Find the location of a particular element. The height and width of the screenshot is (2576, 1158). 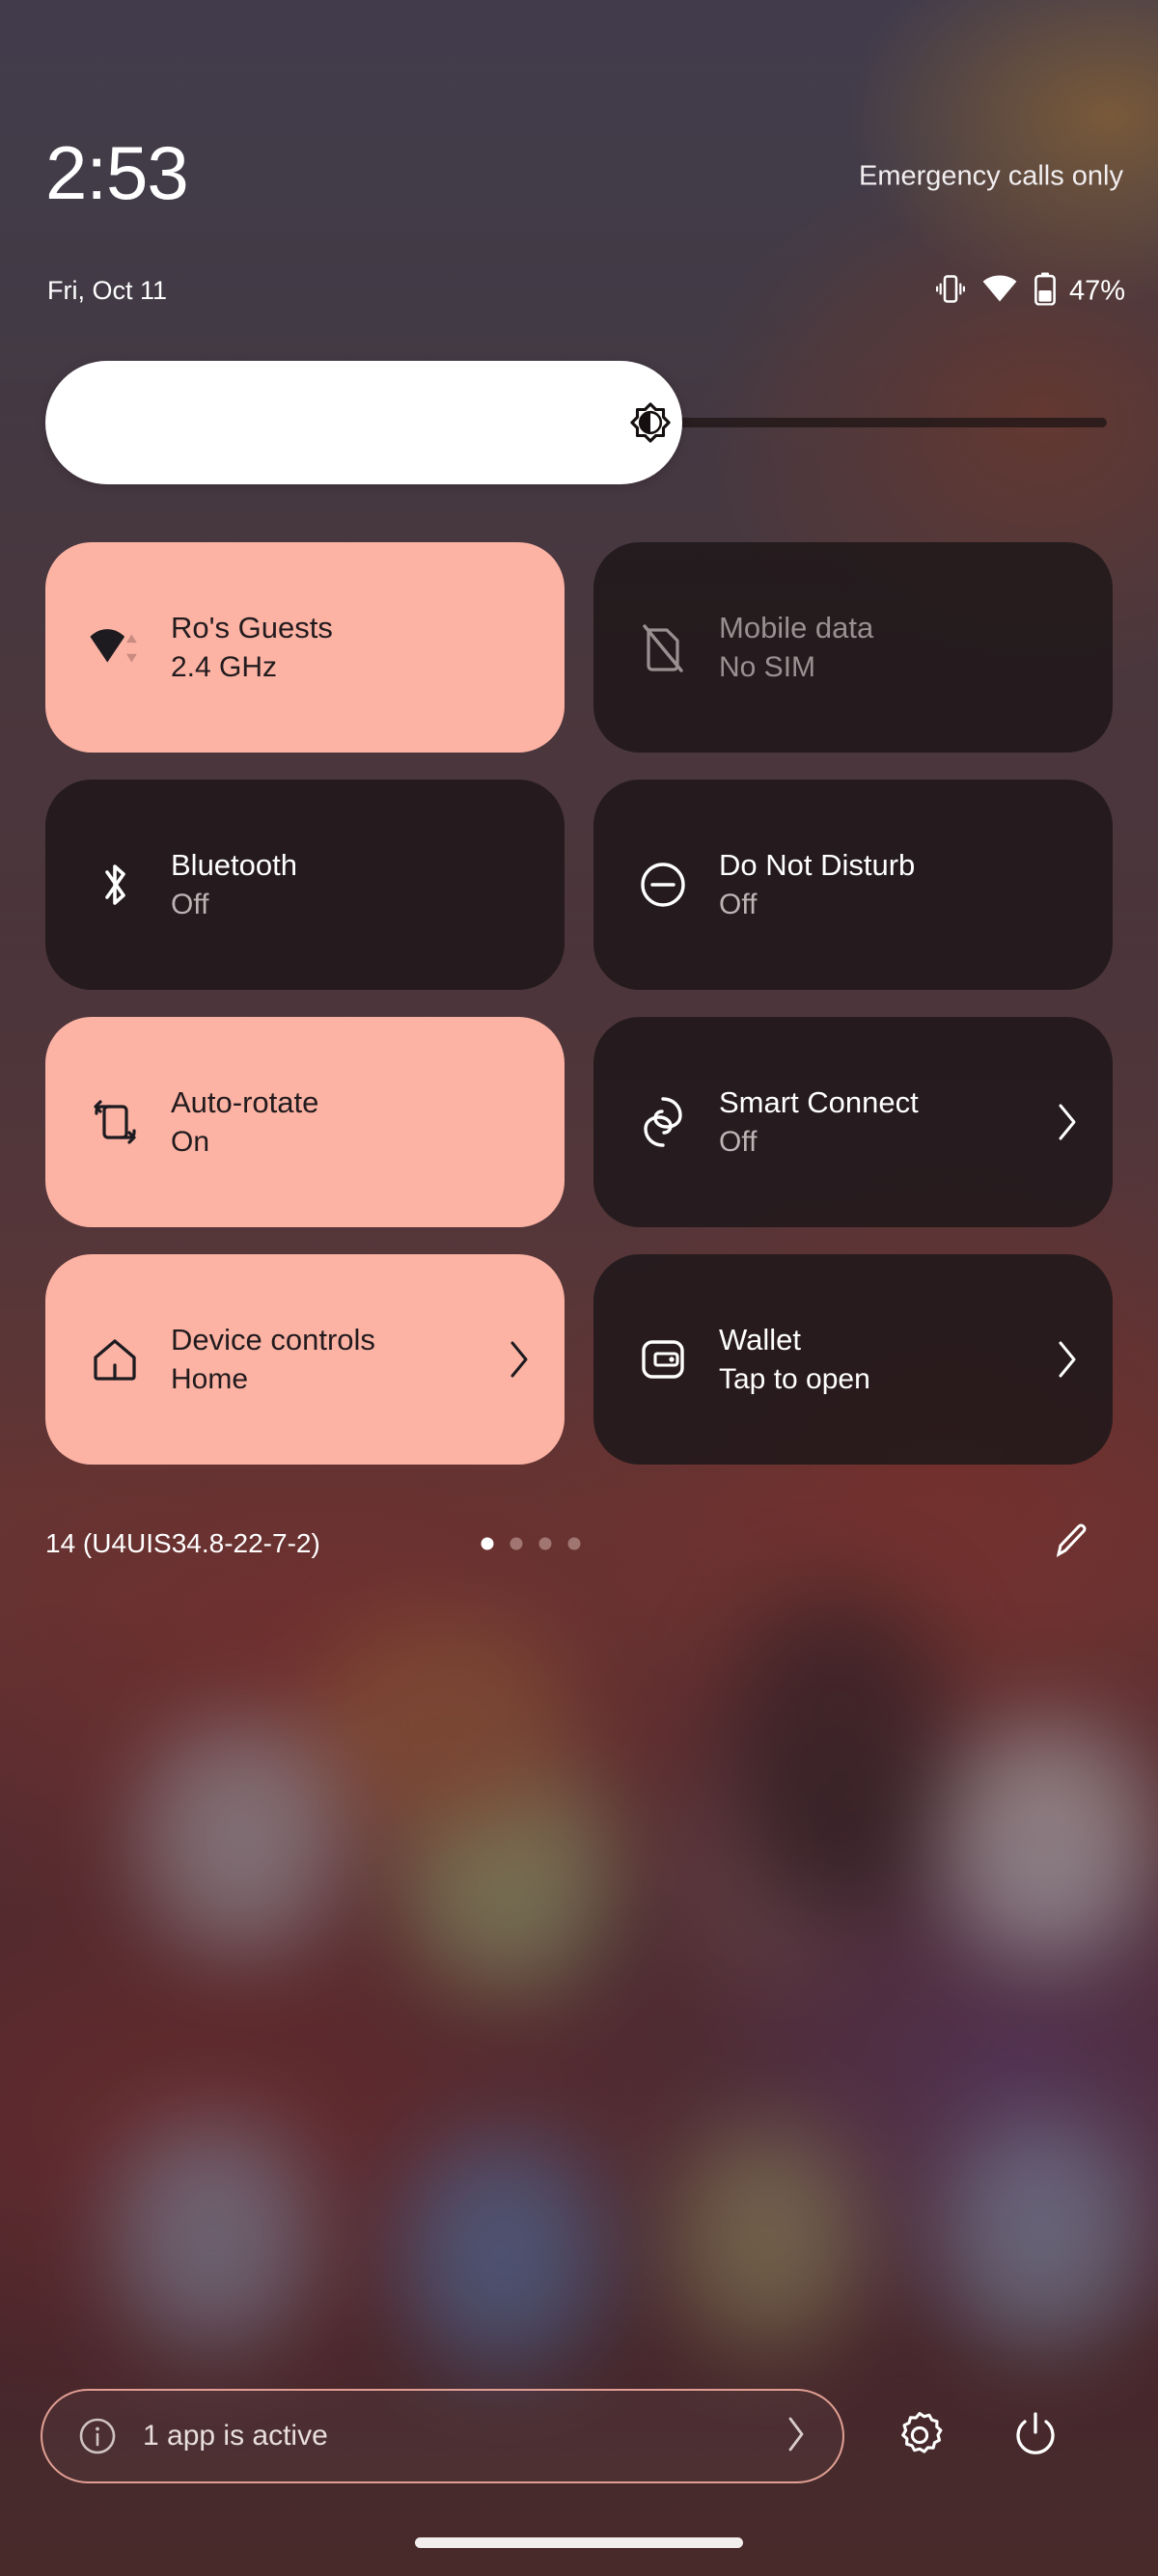

battery-percent-label: 47% is located at coordinates (1096, 291).